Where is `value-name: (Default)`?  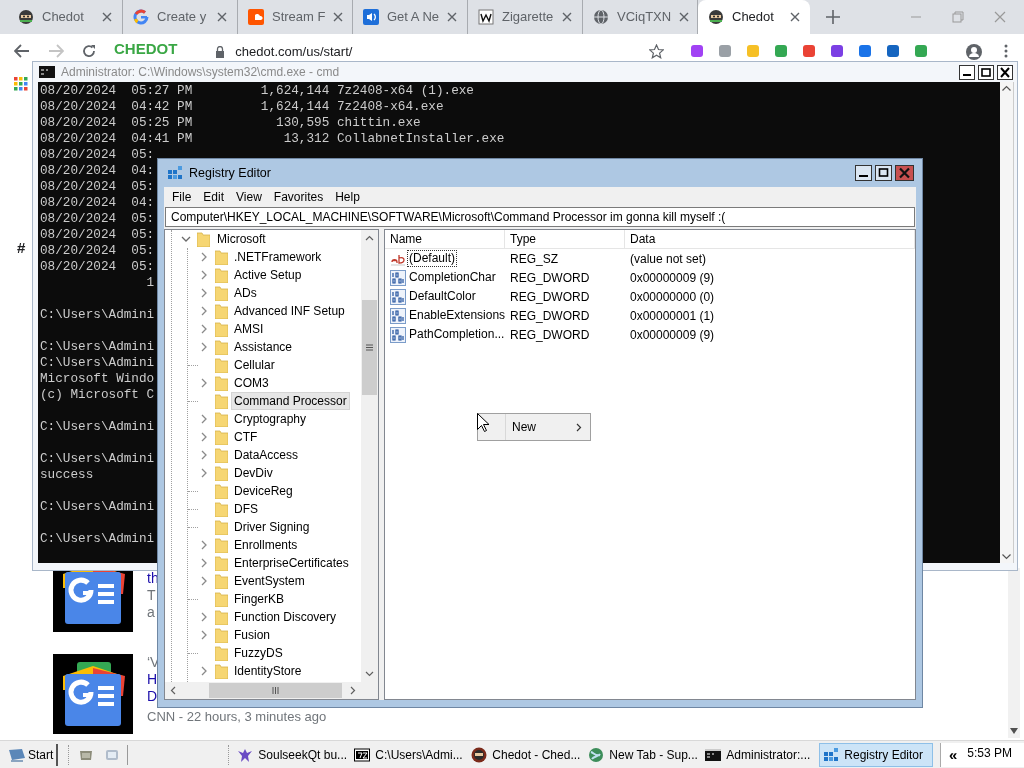
value-name: (Default) is located at coordinates (432, 258).